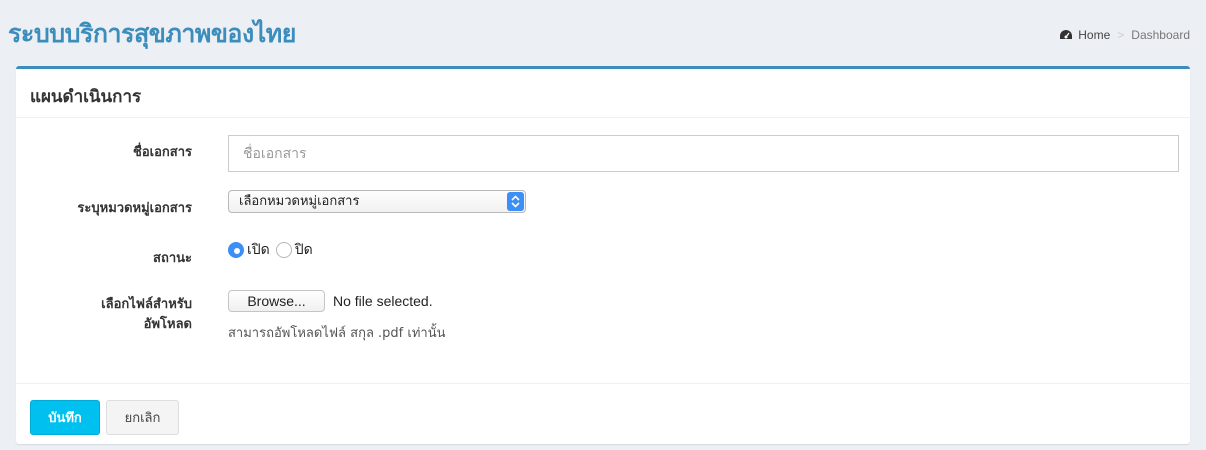  I want to click on upload-label-line2: อัพโหลด, so click(167, 324).